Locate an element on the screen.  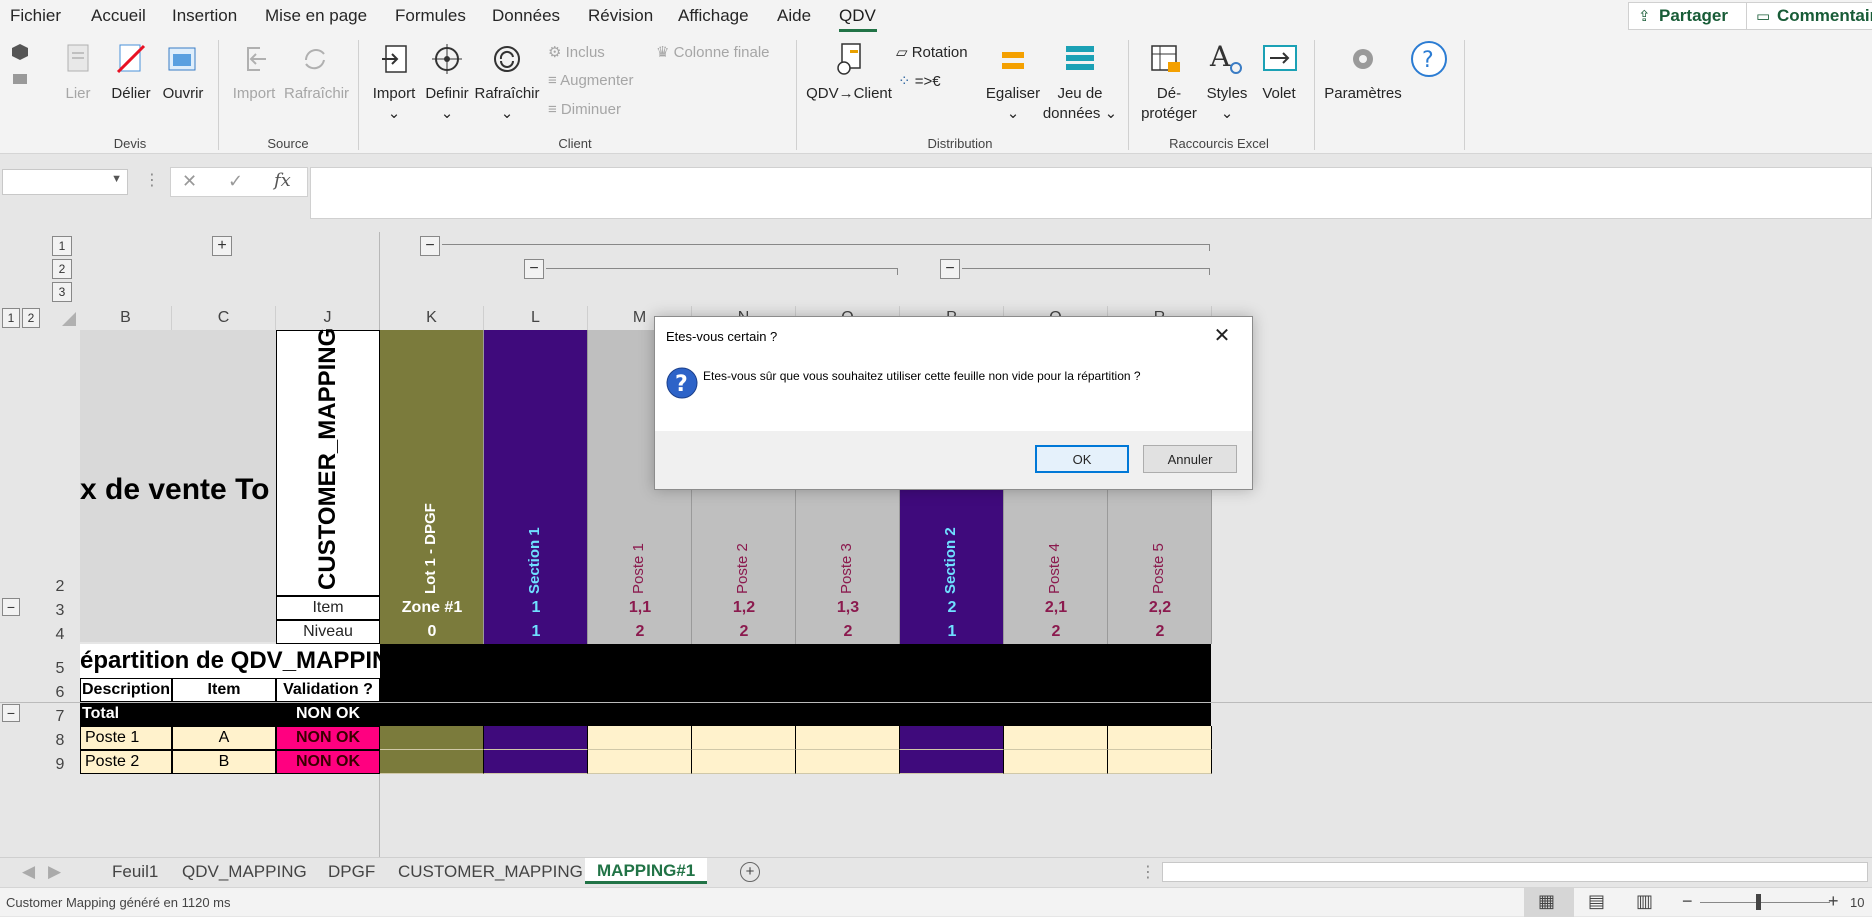
menu-insertion: Insertion is located at coordinates (204, 16).